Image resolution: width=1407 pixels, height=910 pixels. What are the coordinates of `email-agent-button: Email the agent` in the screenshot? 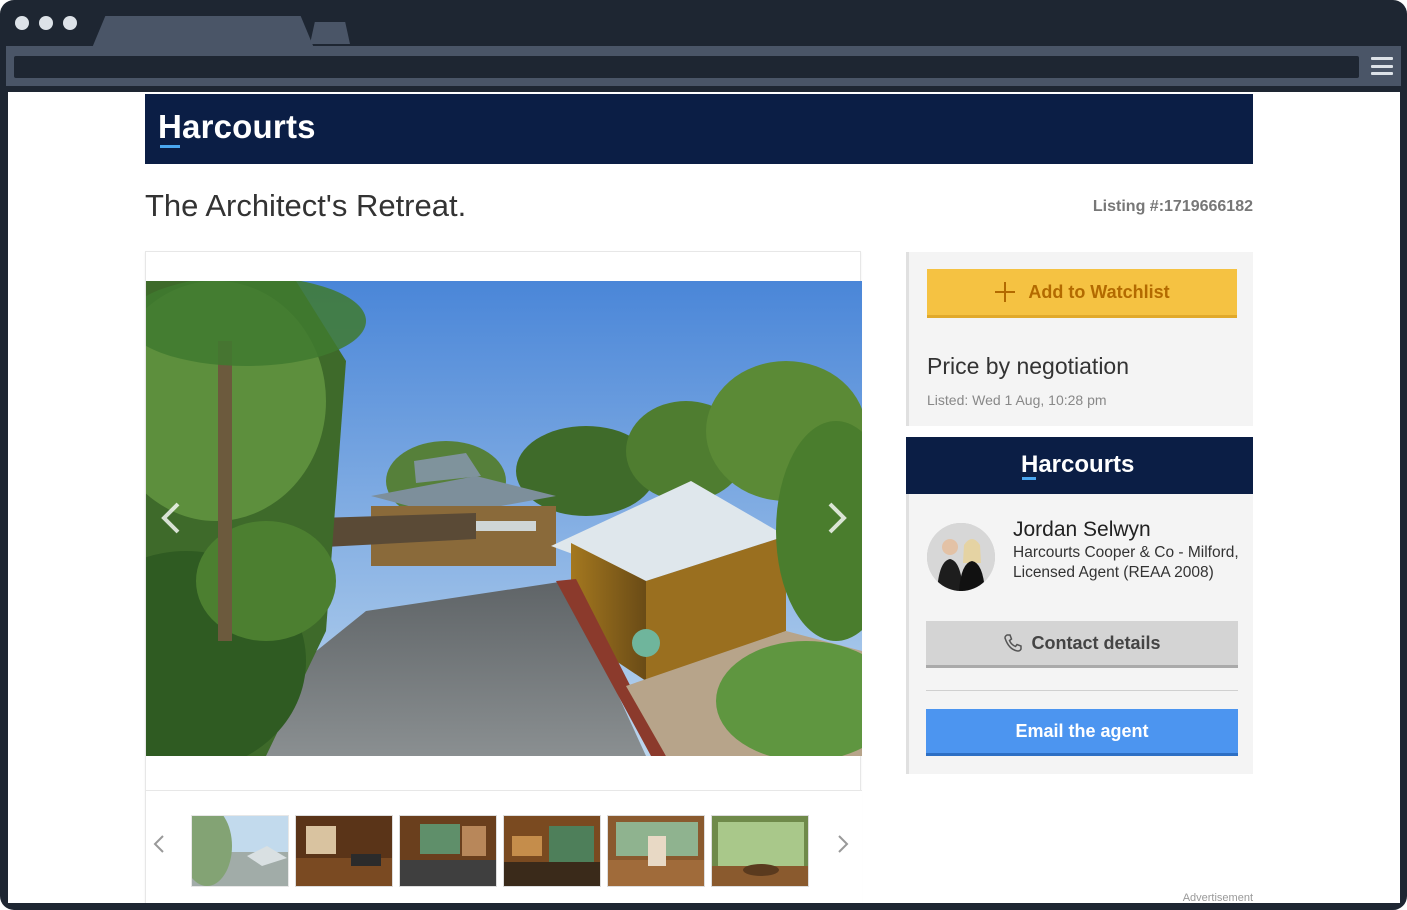 It's located at (1082, 732).